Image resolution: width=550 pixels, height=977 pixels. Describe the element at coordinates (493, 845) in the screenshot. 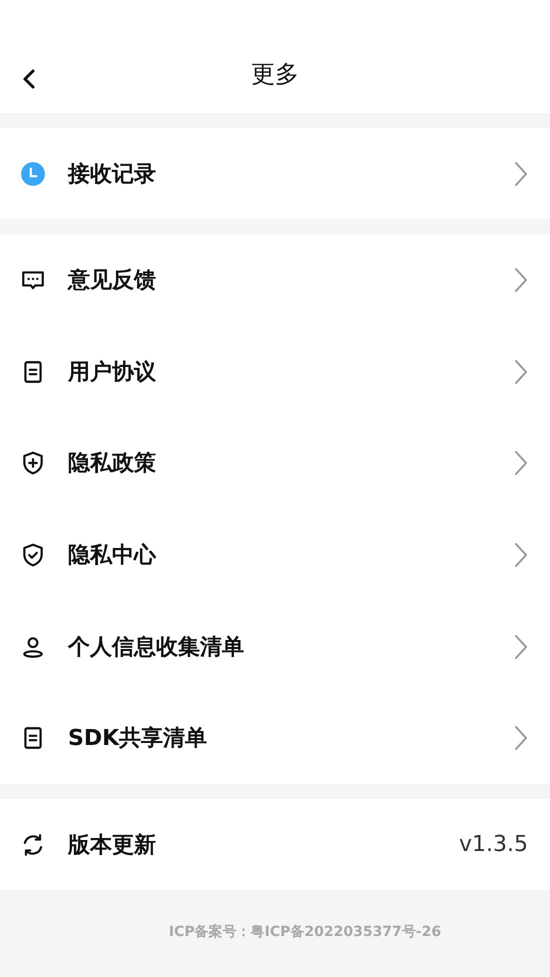

I see `version-number: v1.3.5` at that location.